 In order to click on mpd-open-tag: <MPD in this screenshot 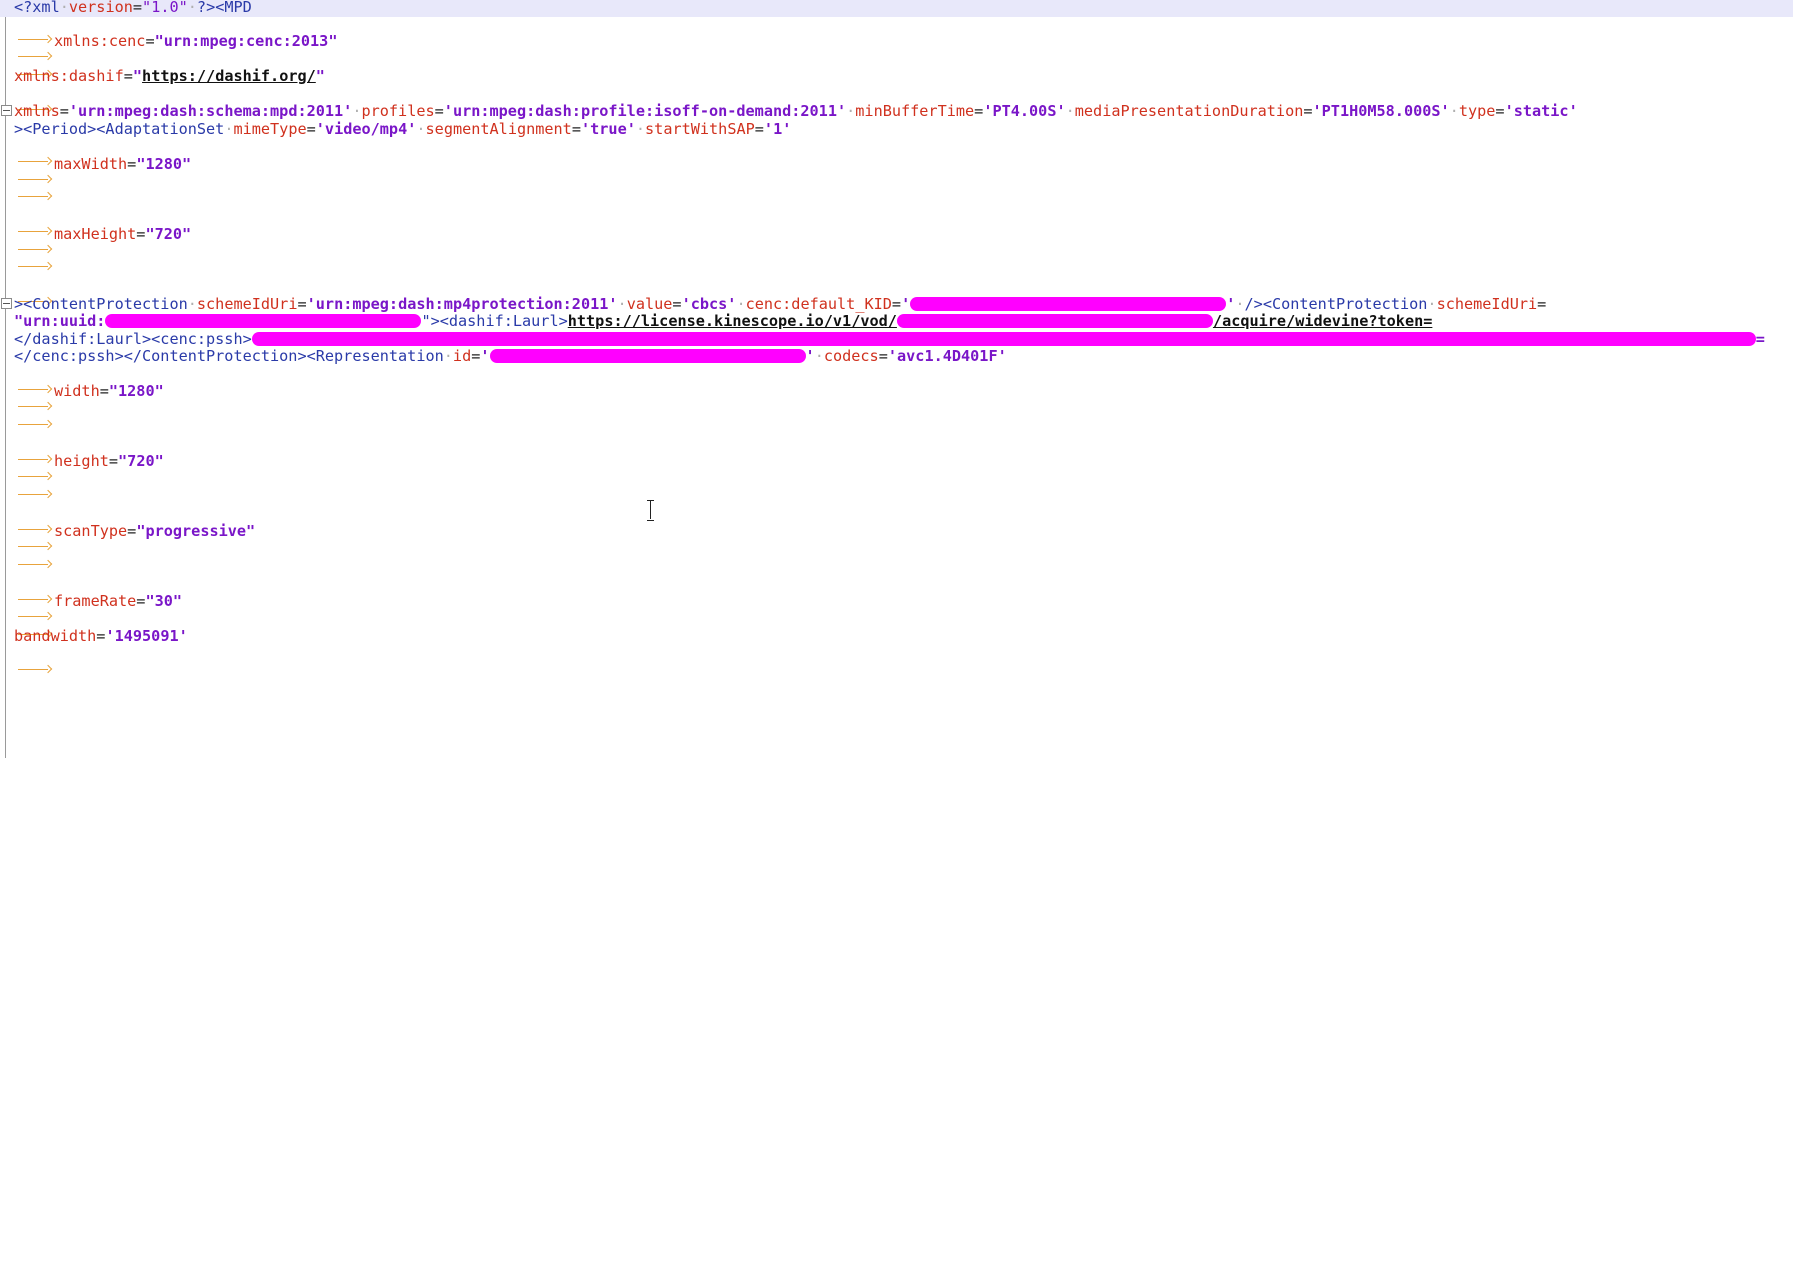, I will do `click(233, 8)`.